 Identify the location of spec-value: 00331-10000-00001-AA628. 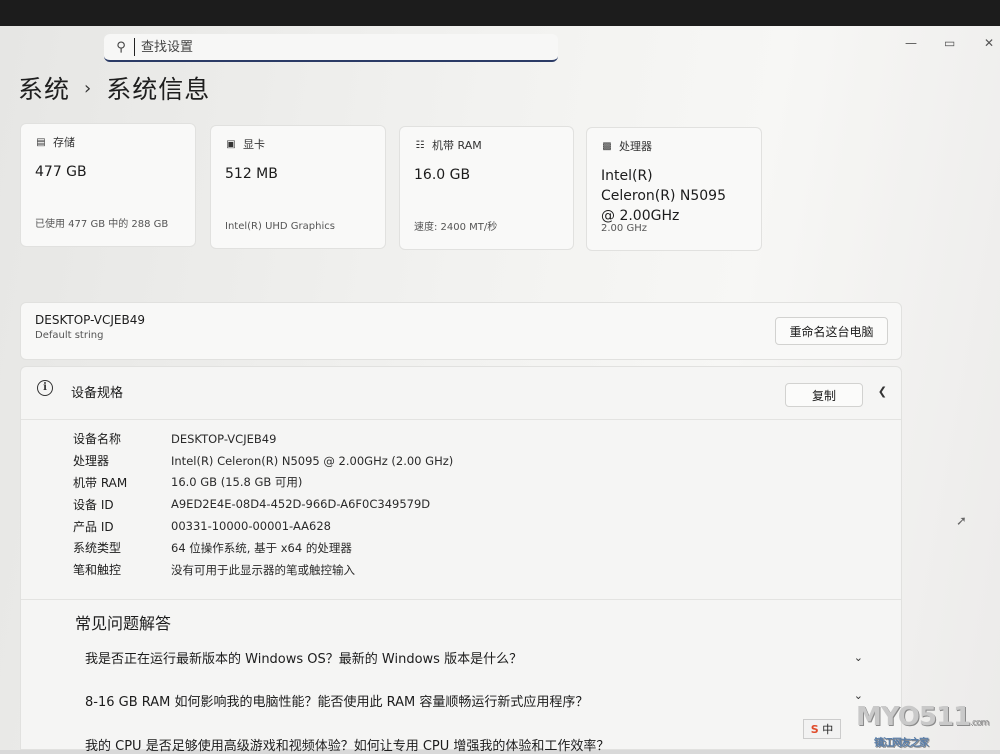
(251, 526).